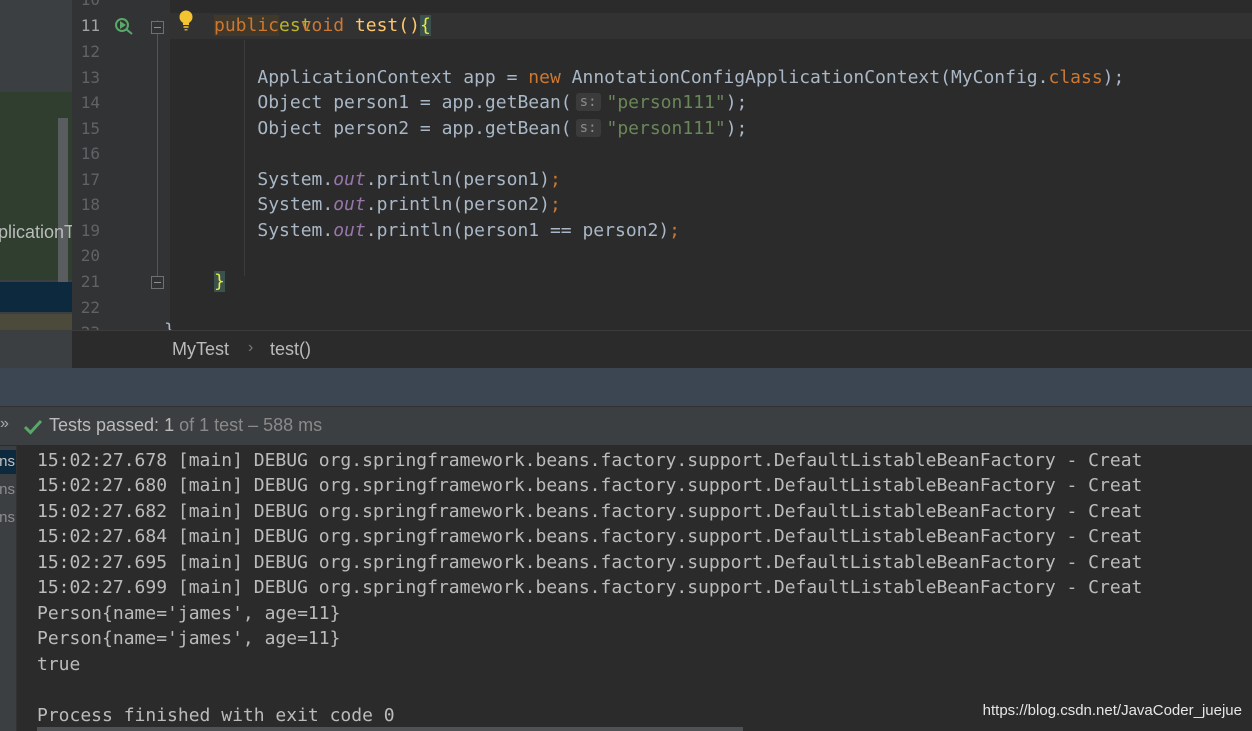 The height and width of the screenshot is (731, 1252). I want to click on code-text: Object person2 = app.getBean(, so click(414, 128).